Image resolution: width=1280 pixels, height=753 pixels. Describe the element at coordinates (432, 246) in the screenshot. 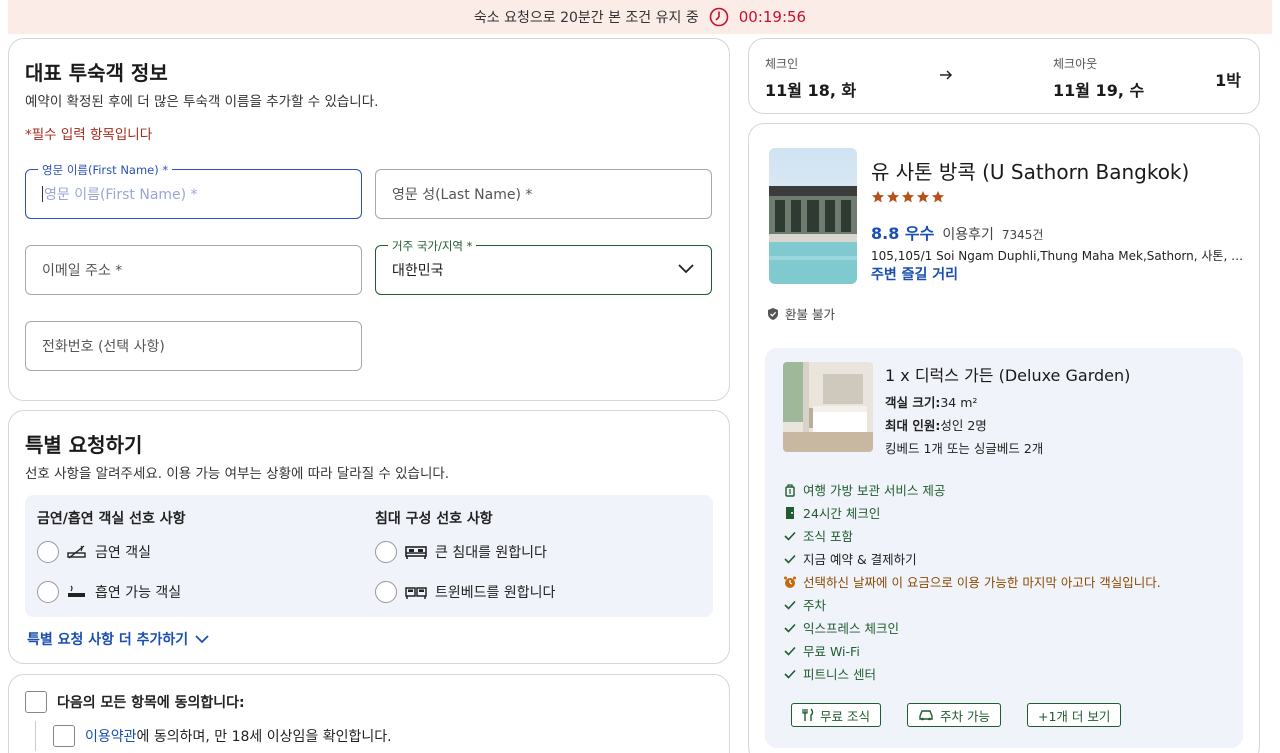

I see `country-label: 거주 국가/지역 *` at that location.